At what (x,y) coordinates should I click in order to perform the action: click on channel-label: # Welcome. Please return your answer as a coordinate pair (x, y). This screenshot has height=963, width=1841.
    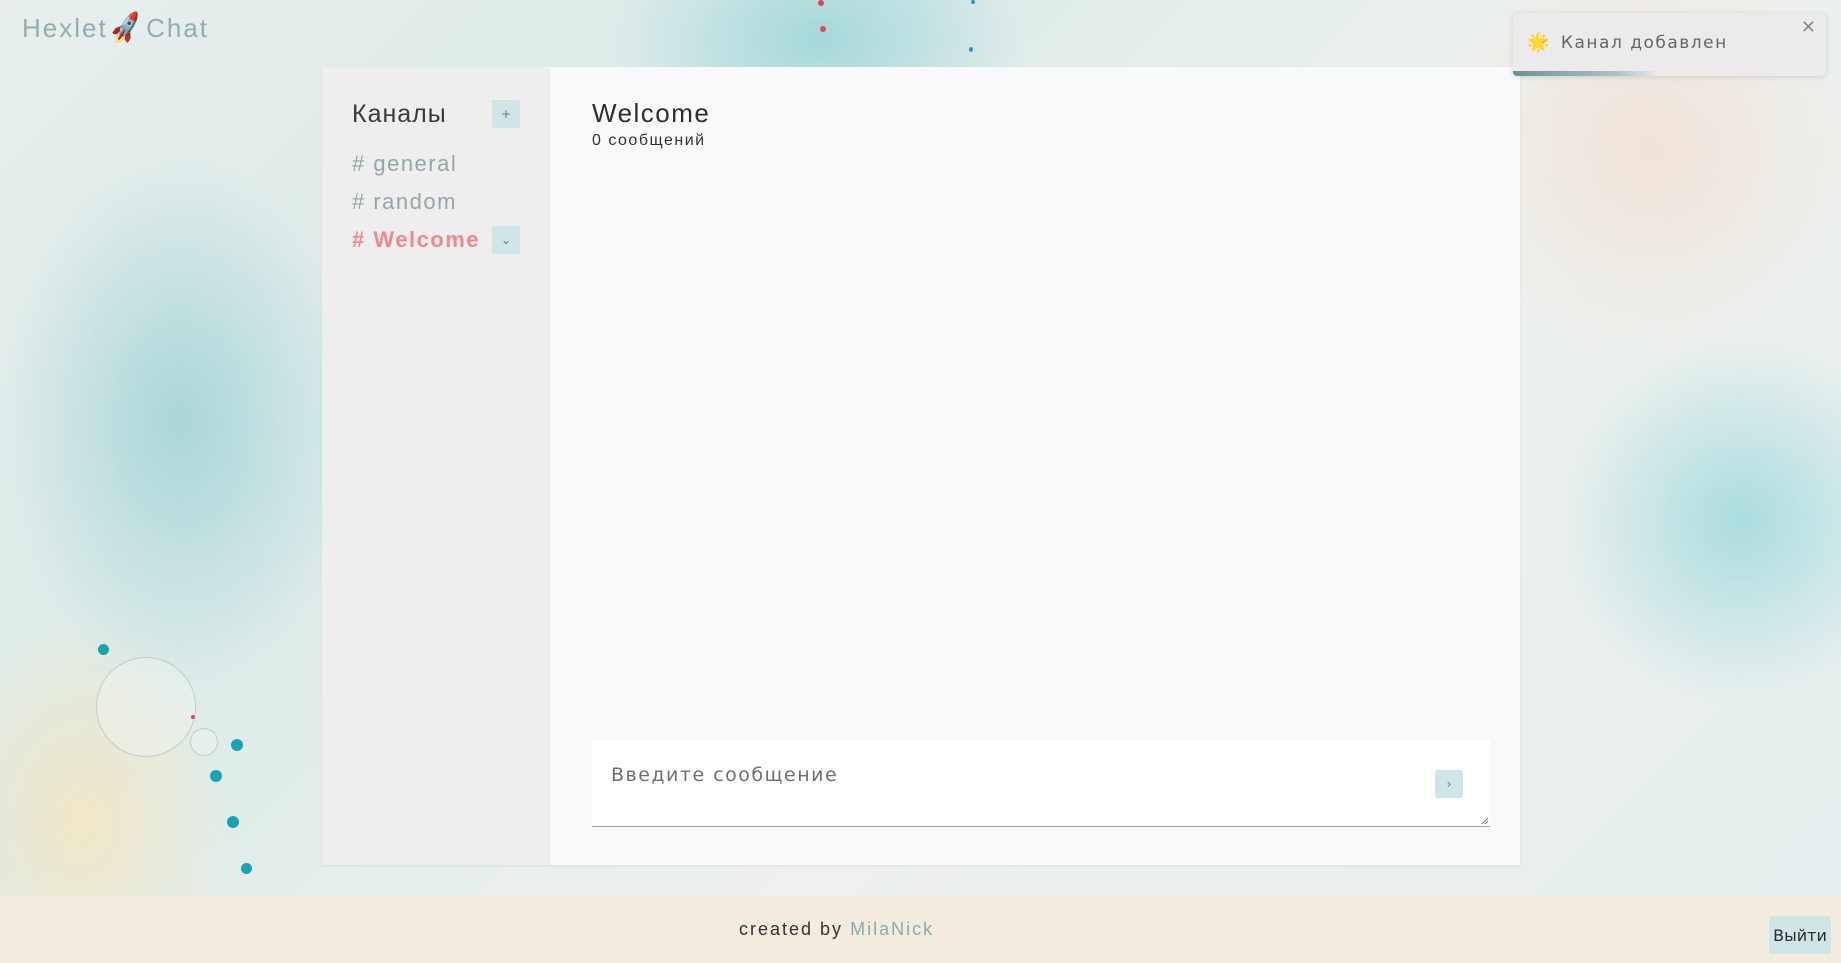
    Looking at the image, I should click on (416, 239).